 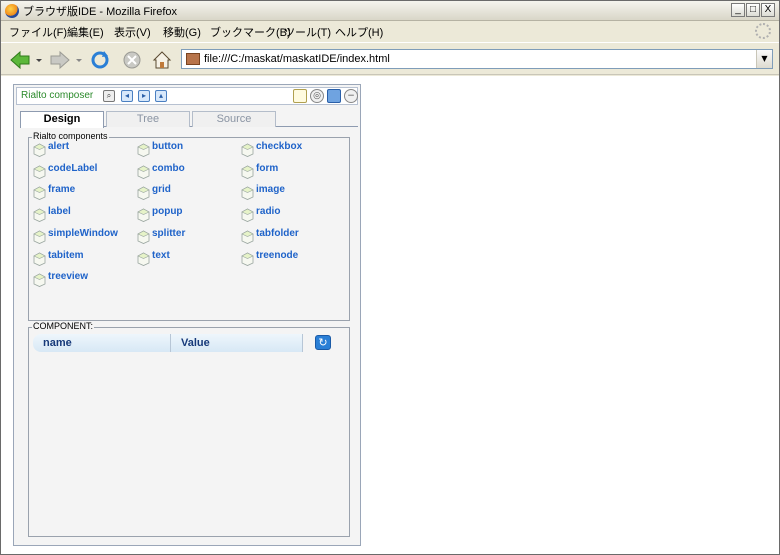 What do you see at coordinates (72, 168) in the screenshot?
I see `component-label: codeLabel` at bounding box center [72, 168].